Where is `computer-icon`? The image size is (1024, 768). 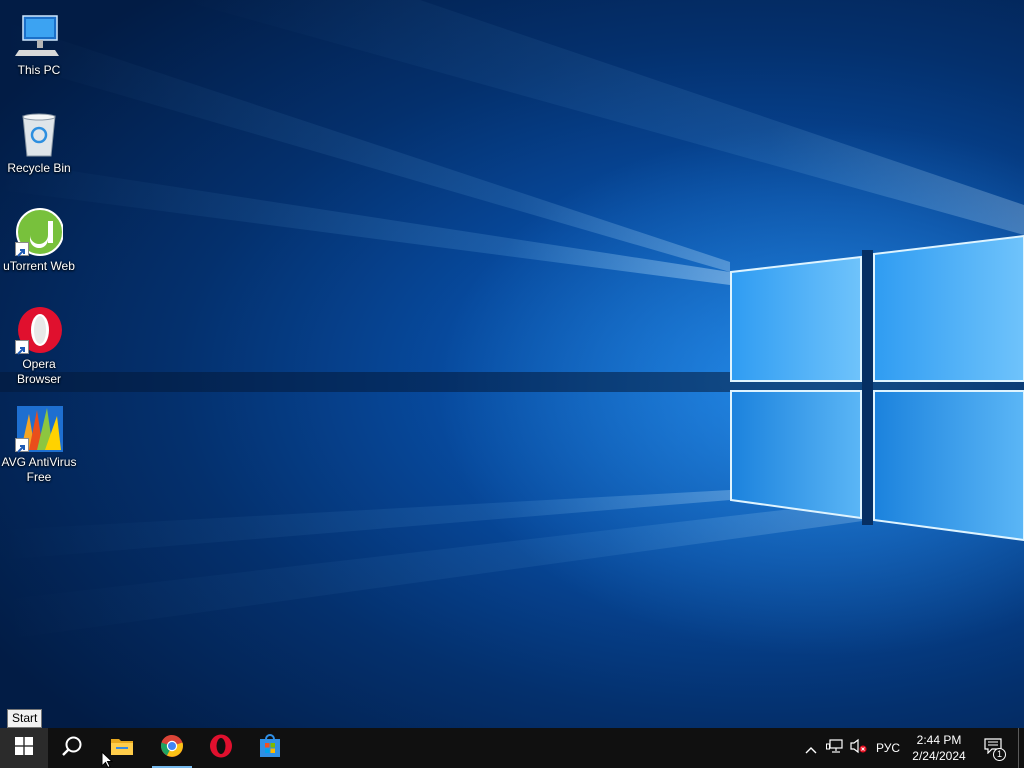 computer-icon is located at coordinates (39, 36).